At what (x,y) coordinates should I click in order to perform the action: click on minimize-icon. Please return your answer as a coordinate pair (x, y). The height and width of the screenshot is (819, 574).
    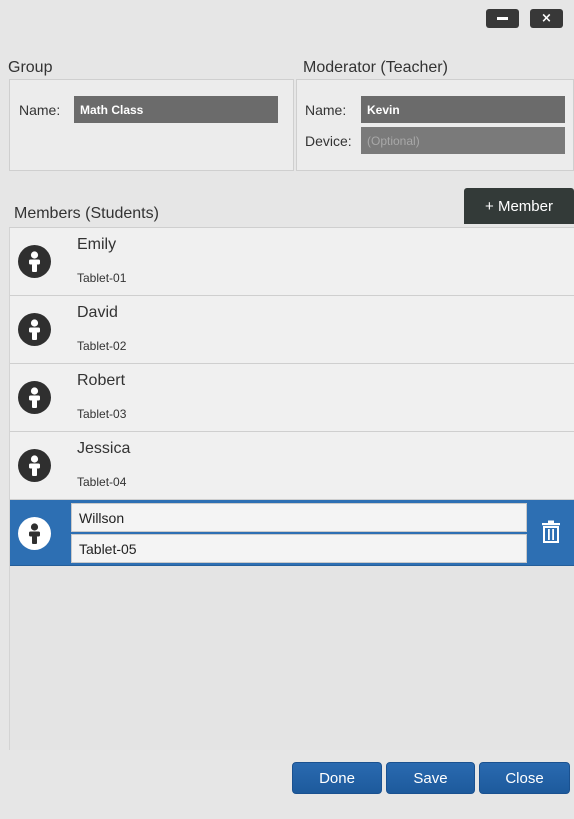
    Looking at the image, I should click on (502, 18).